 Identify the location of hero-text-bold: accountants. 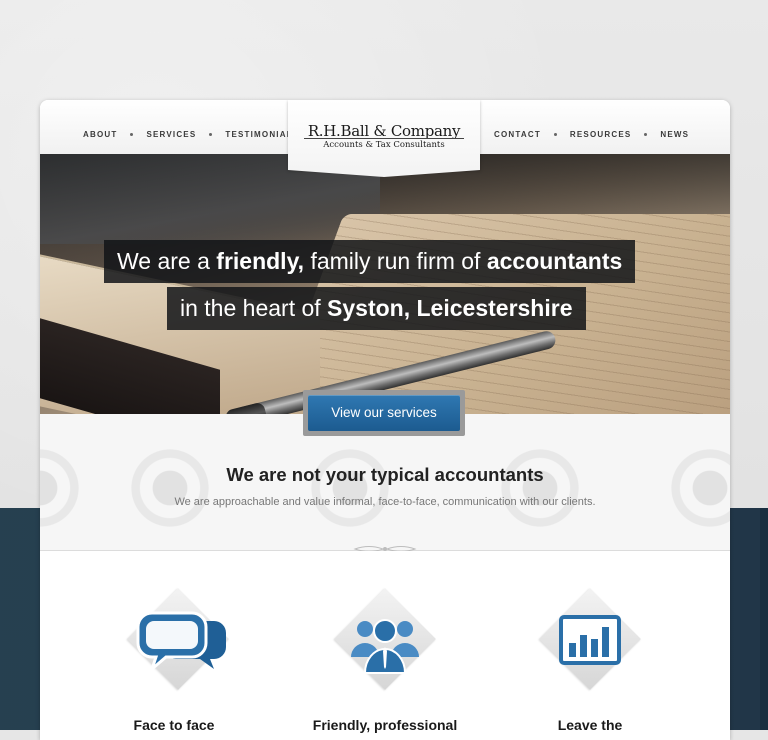
(554, 261).